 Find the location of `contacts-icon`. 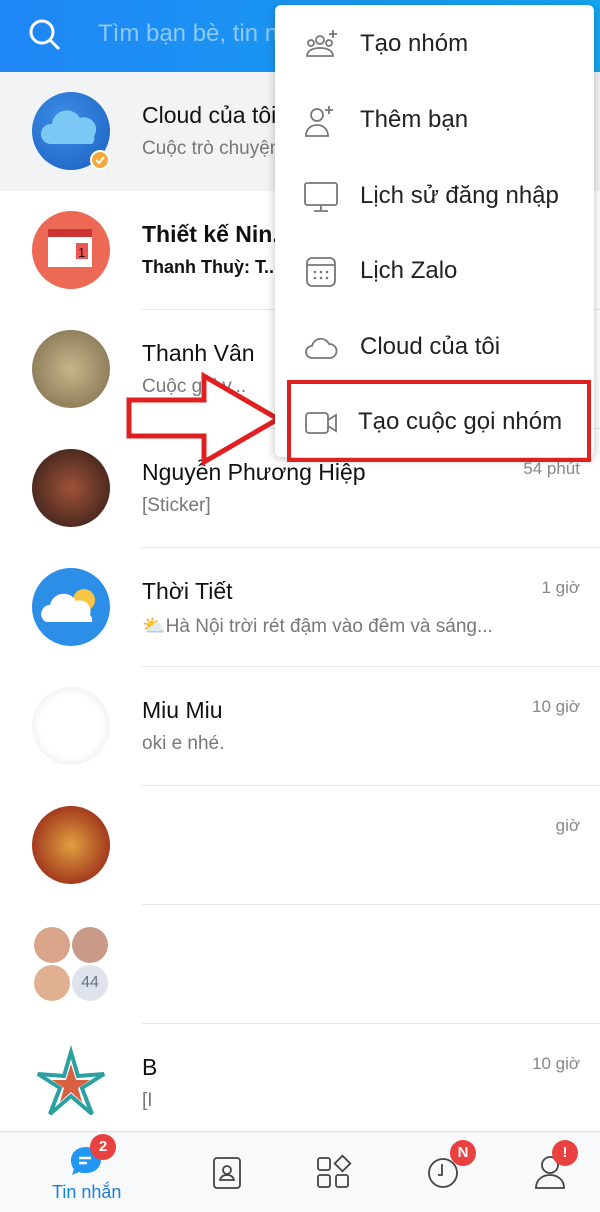

contacts-icon is located at coordinates (227, 1173).